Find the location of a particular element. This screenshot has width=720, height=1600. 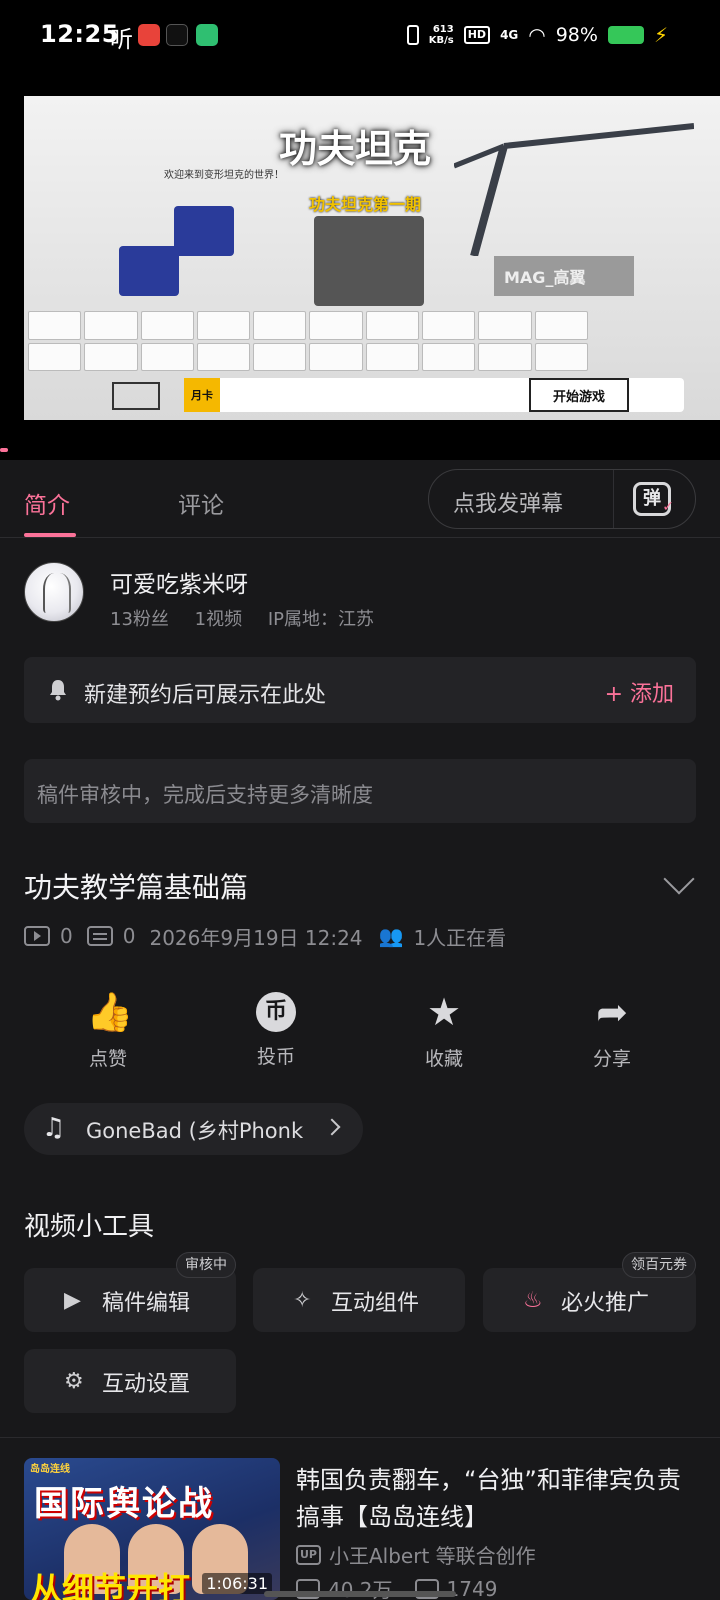

reservation-text: 新建预约后可展示在此处 is located at coordinates (205, 695).